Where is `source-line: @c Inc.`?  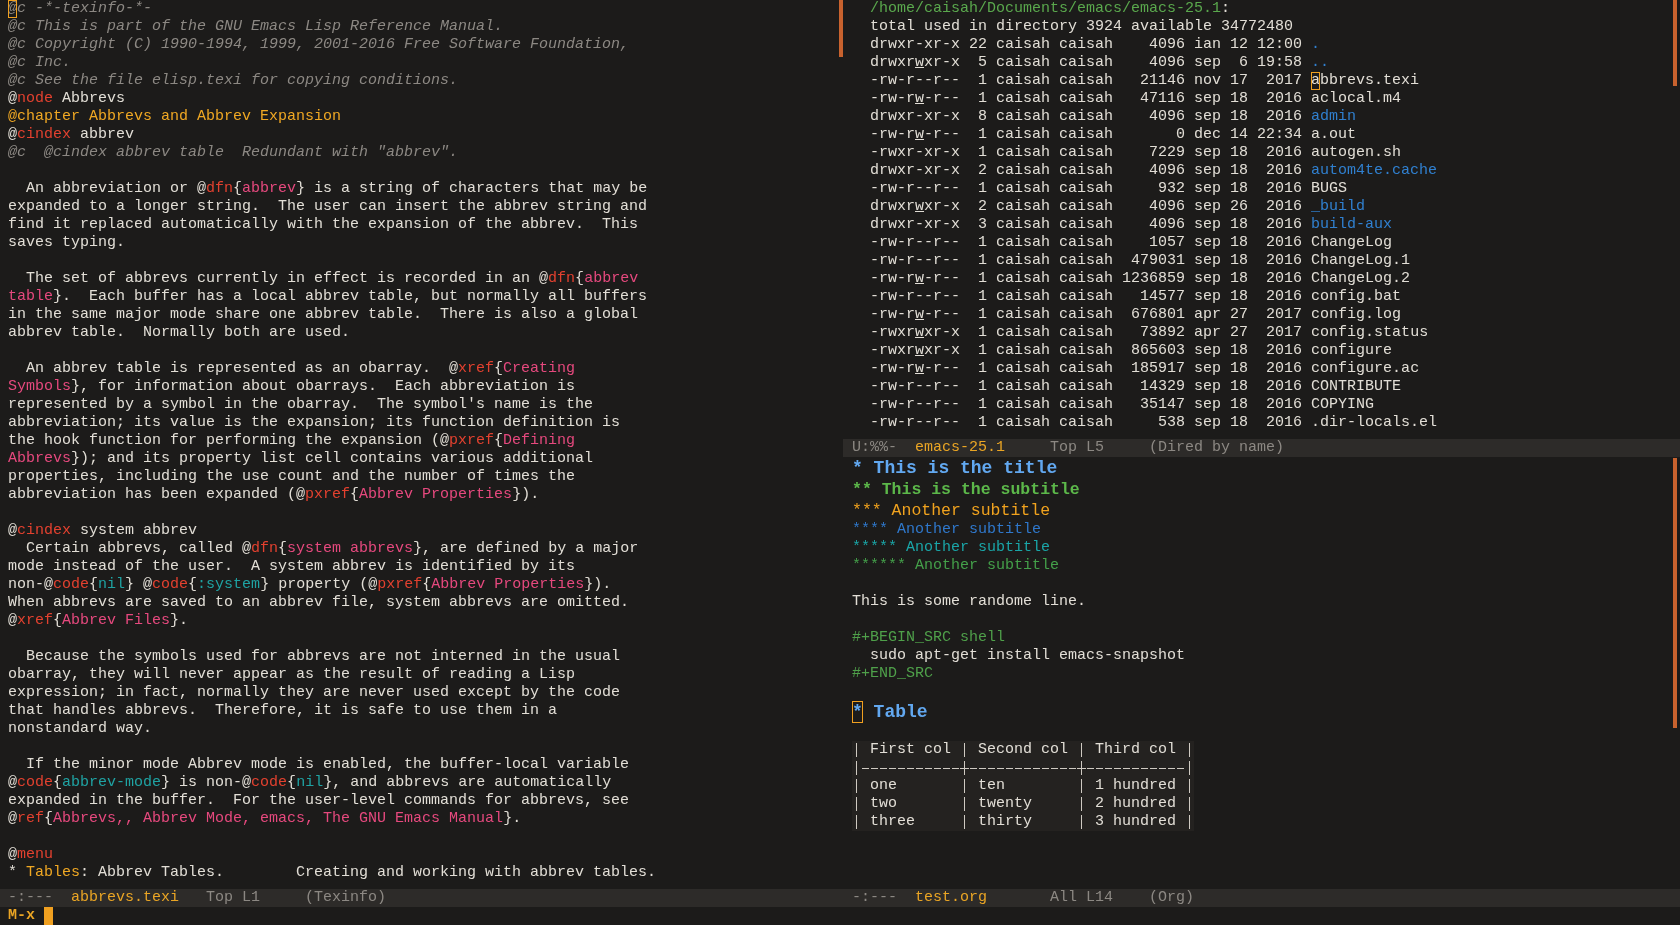
source-line: @c Inc. is located at coordinates (39, 62).